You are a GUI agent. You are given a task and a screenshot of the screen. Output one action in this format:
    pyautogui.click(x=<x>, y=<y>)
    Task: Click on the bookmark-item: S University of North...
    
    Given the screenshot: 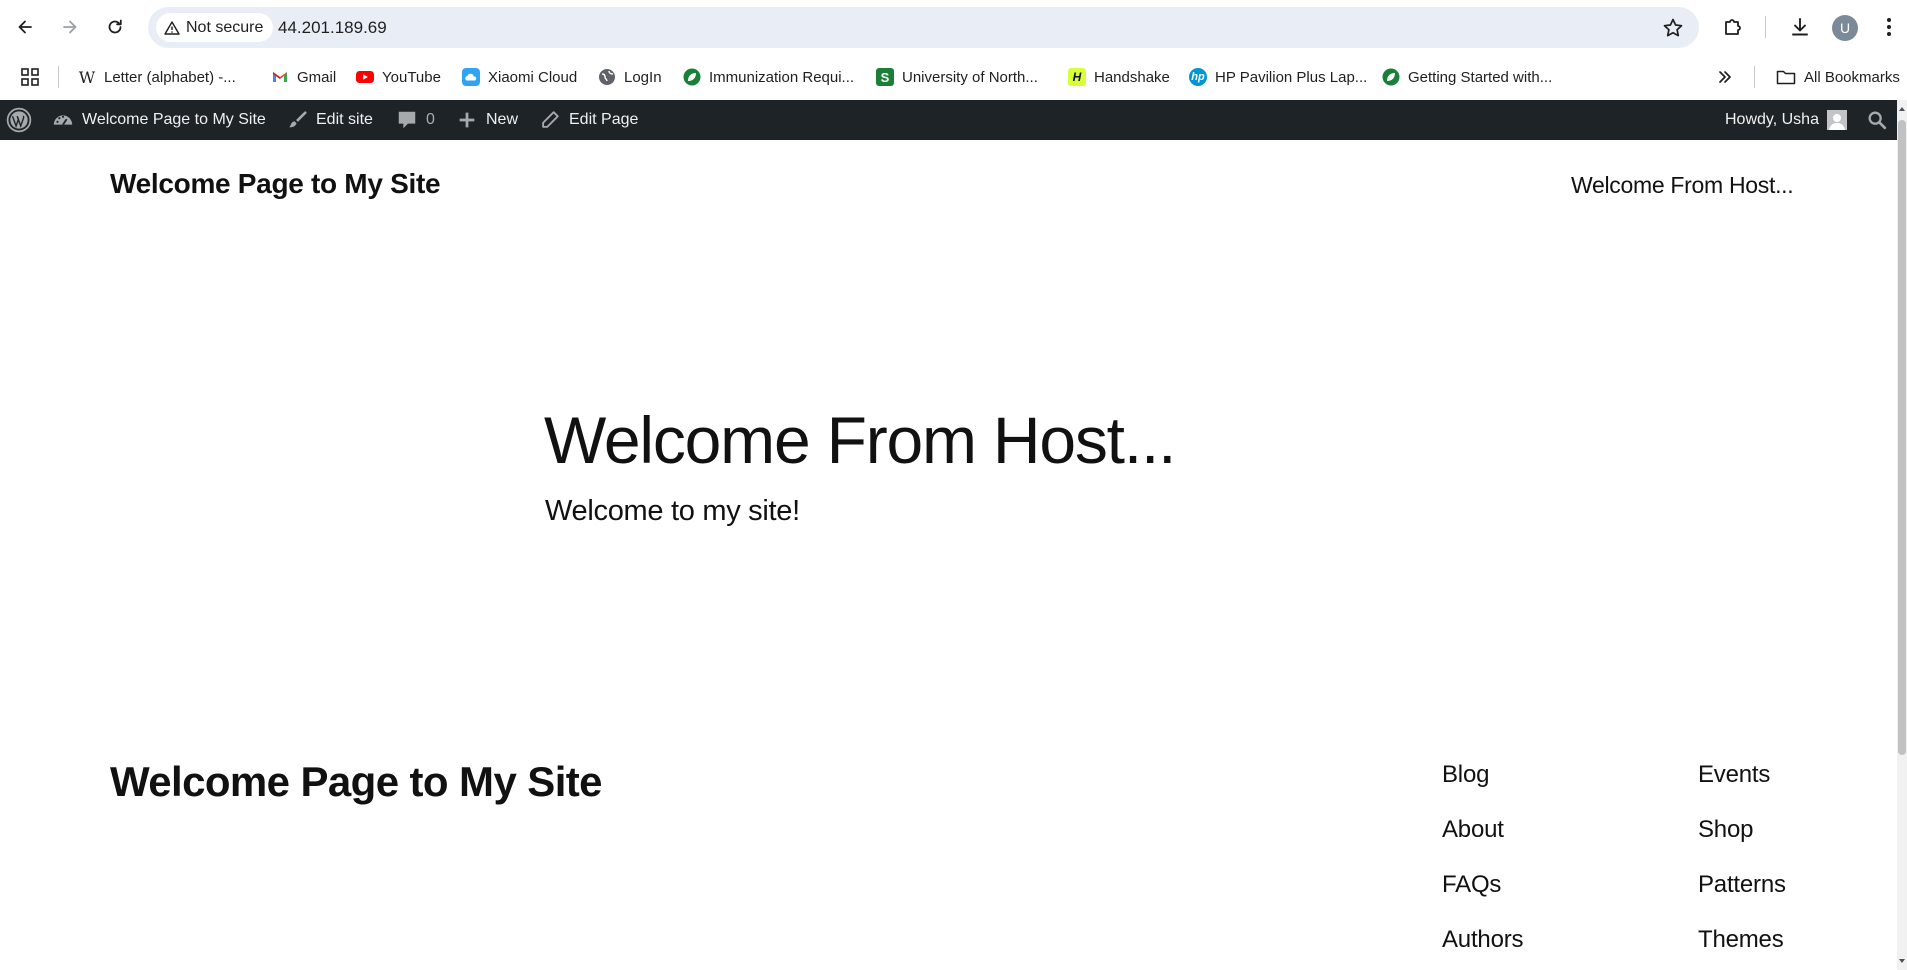 What is the action you would take?
    pyautogui.click(x=957, y=77)
    